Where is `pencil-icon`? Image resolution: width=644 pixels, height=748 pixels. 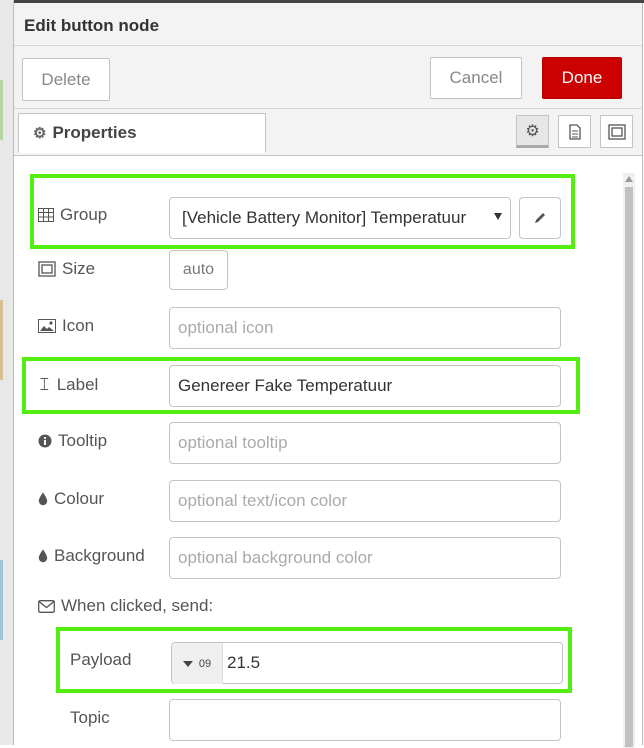
pencil-icon is located at coordinates (540, 218).